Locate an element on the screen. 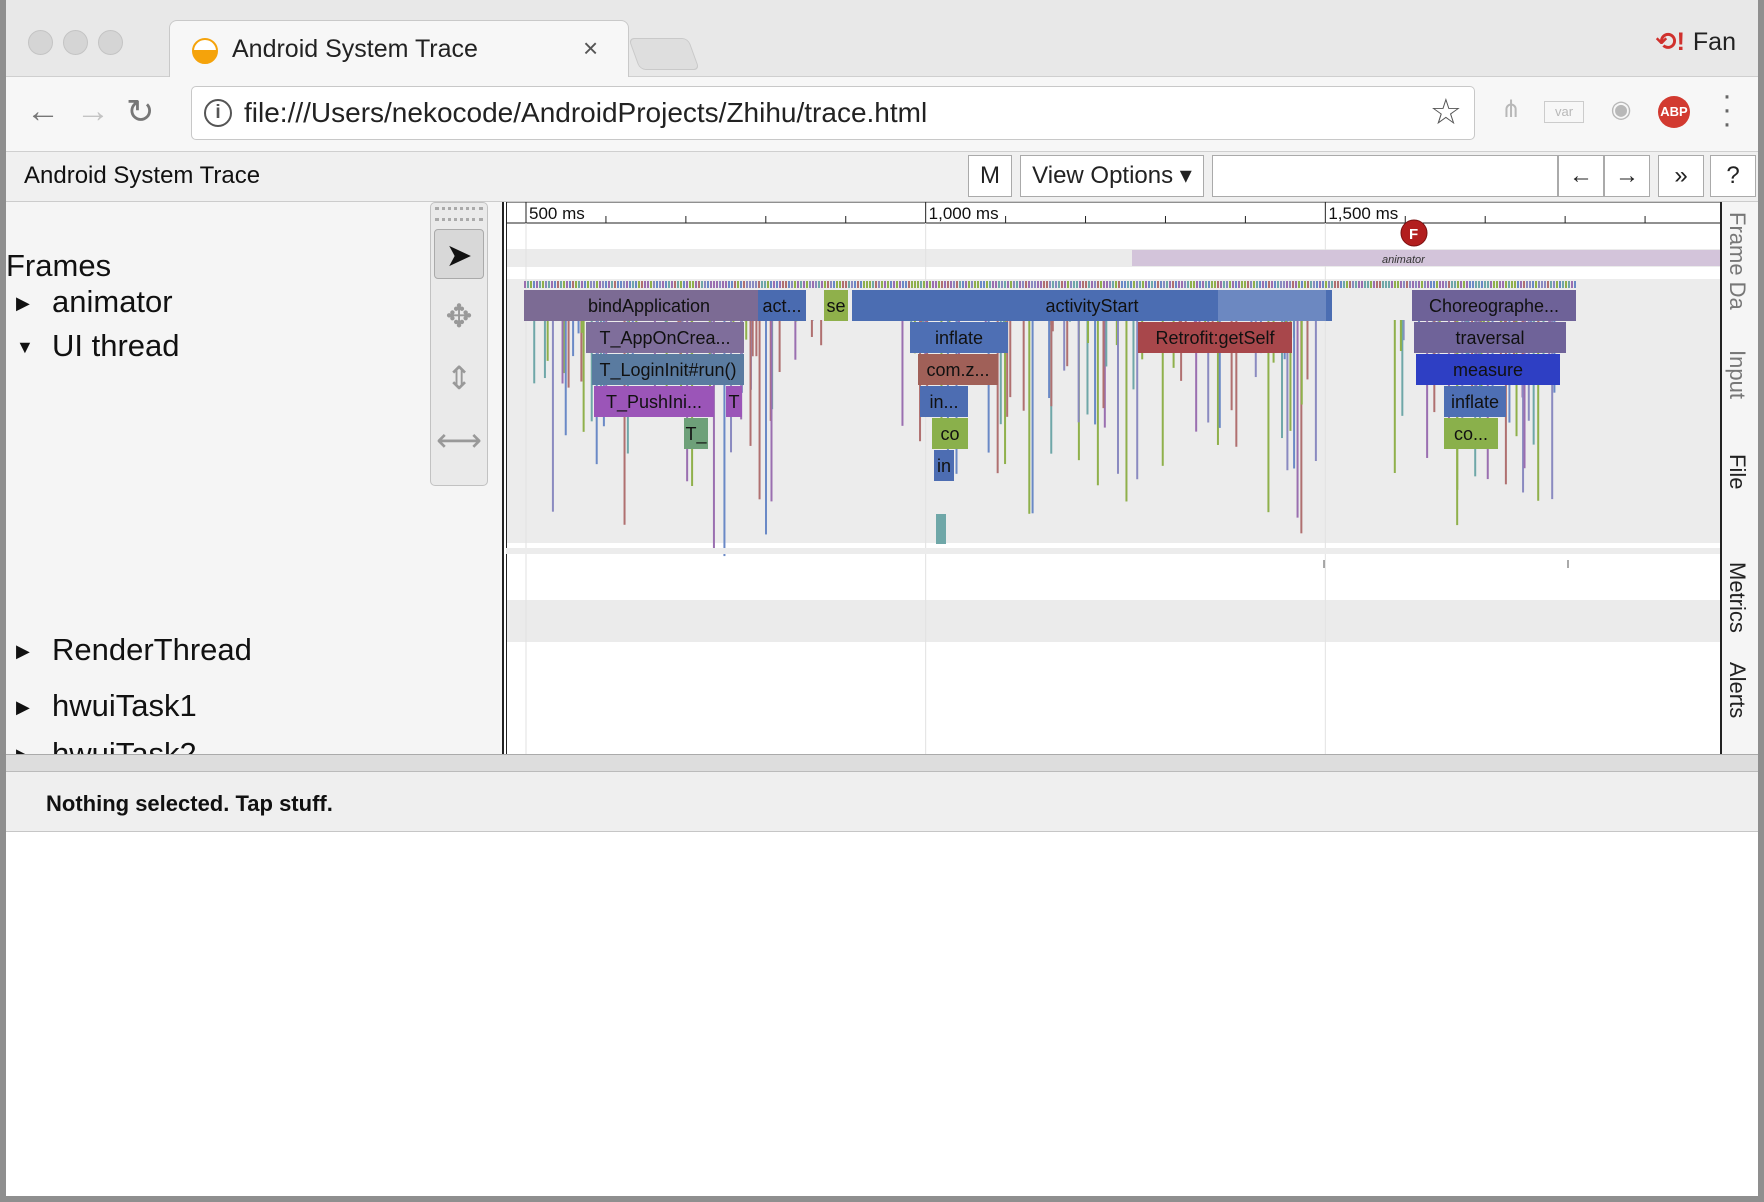 The width and height of the screenshot is (1764, 1202). var-icon: var is located at coordinates (1564, 112).